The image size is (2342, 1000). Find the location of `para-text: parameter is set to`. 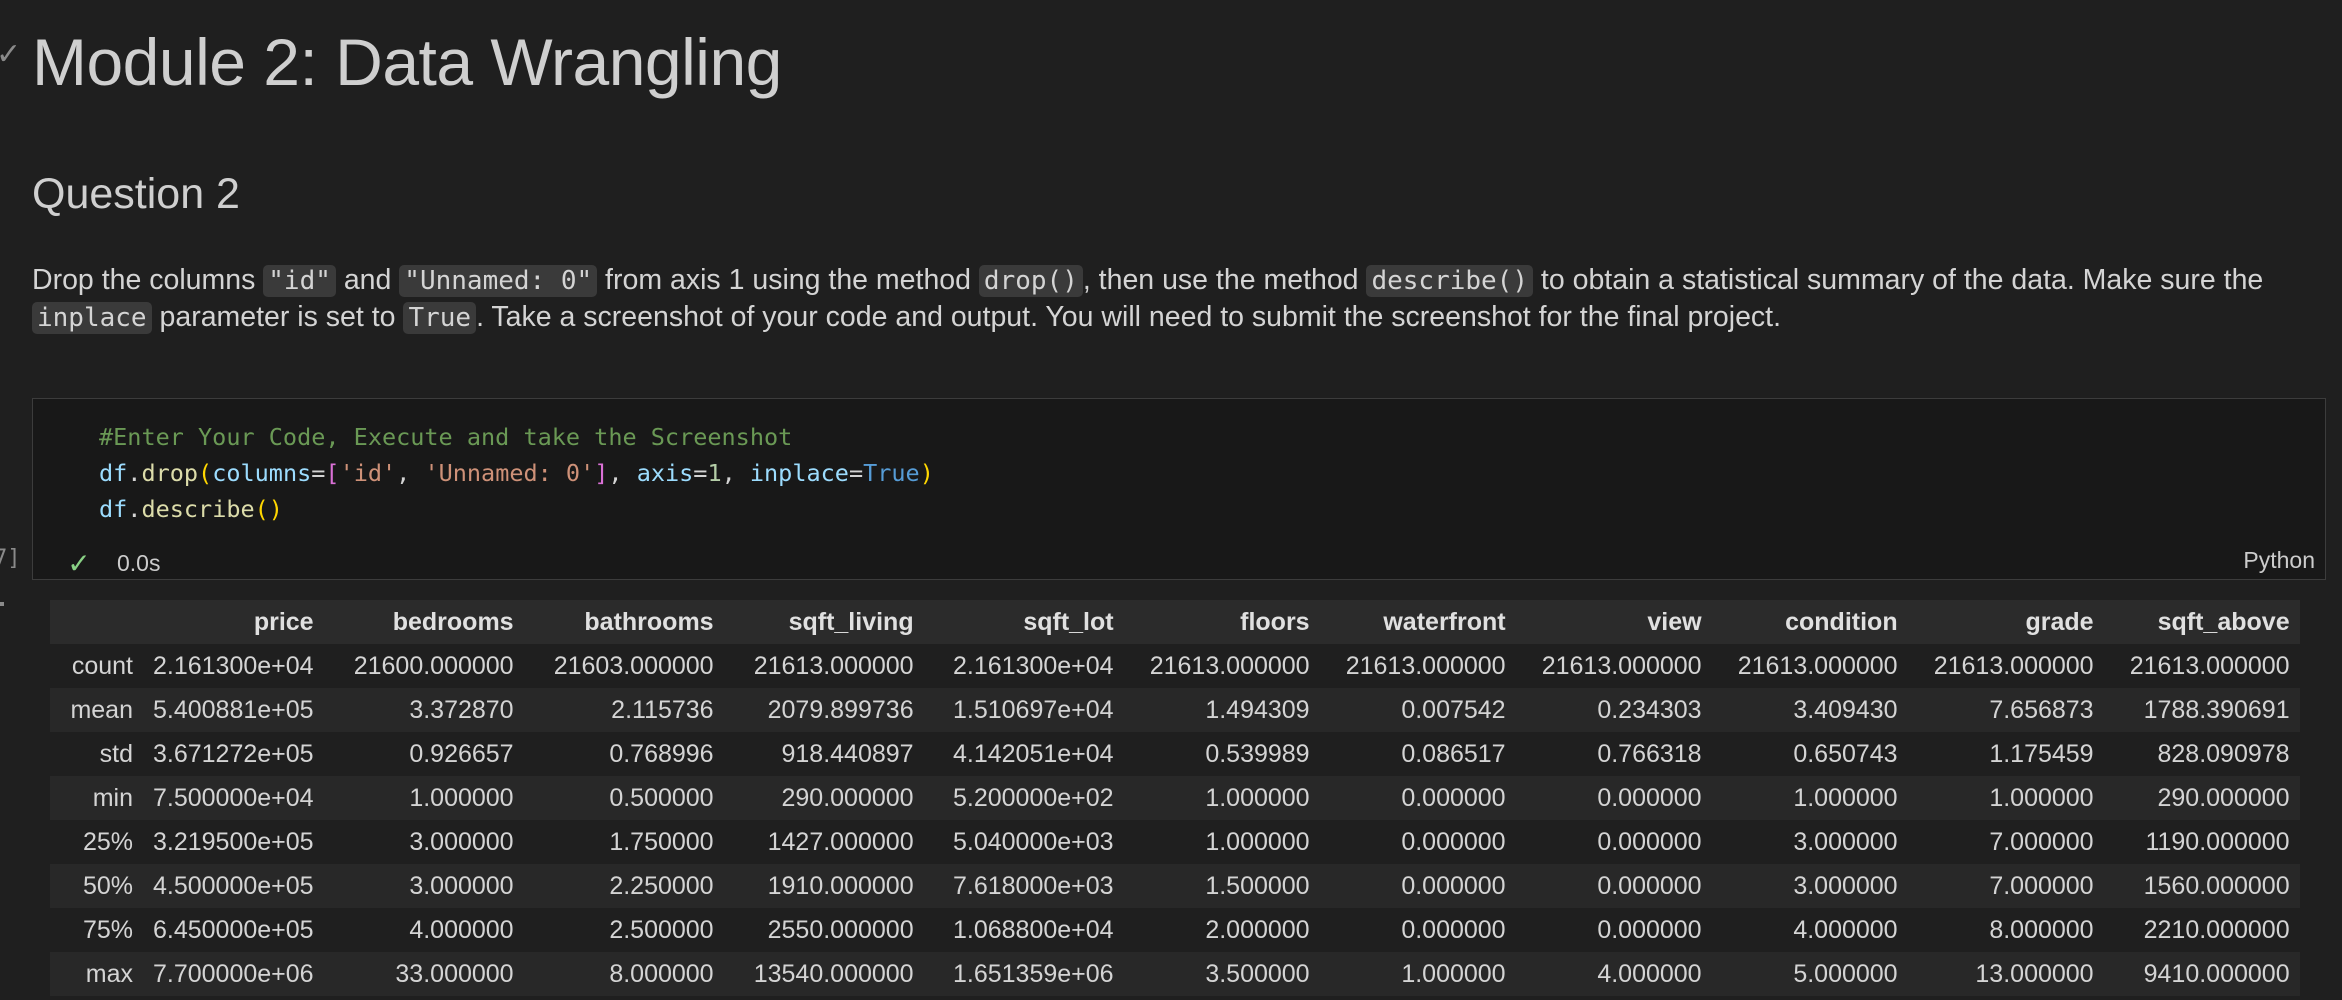

para-text: parameter is set to is located at coordinates (277, 317).